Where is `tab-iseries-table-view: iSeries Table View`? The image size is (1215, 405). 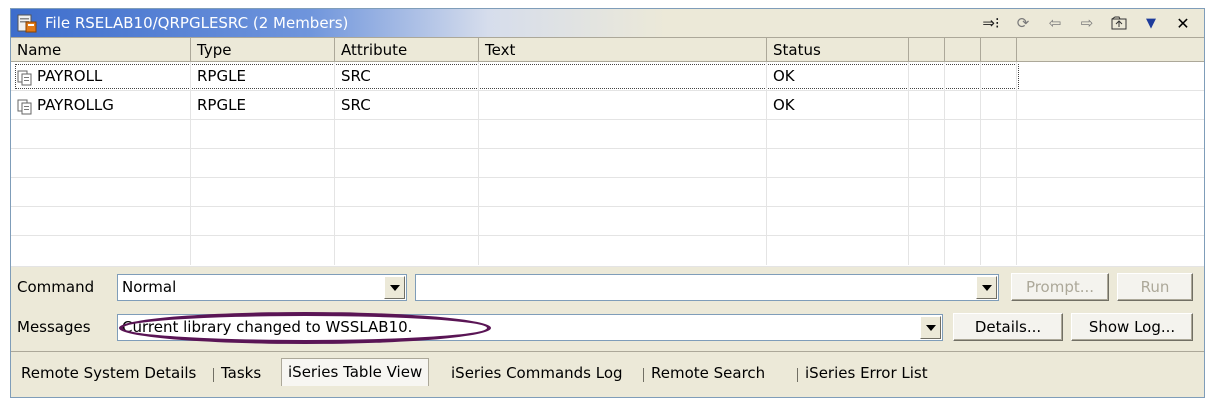 tab-iseries-table-view: iSeries Table View is located at coordinates (355, 372).